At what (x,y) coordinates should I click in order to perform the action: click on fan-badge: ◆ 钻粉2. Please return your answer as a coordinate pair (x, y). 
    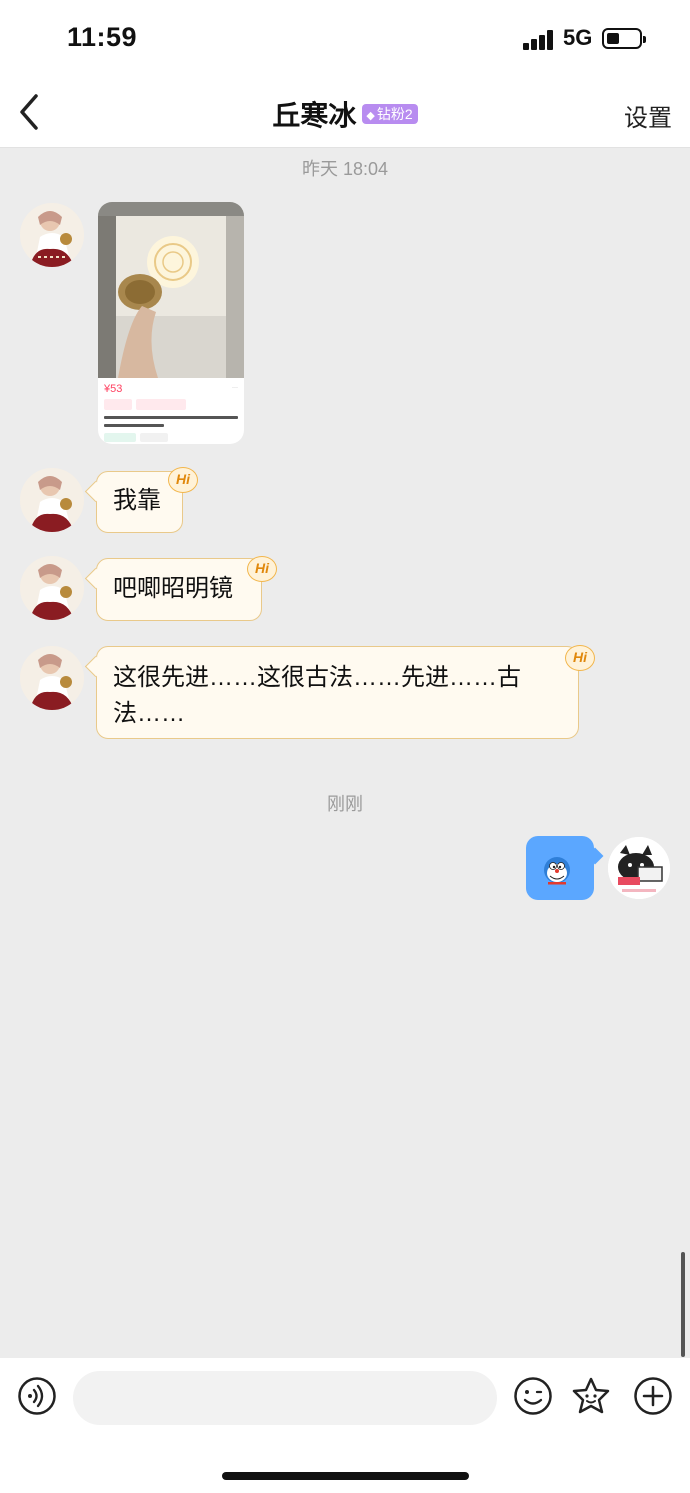
    Looking at the image, I should click on (390, 114).